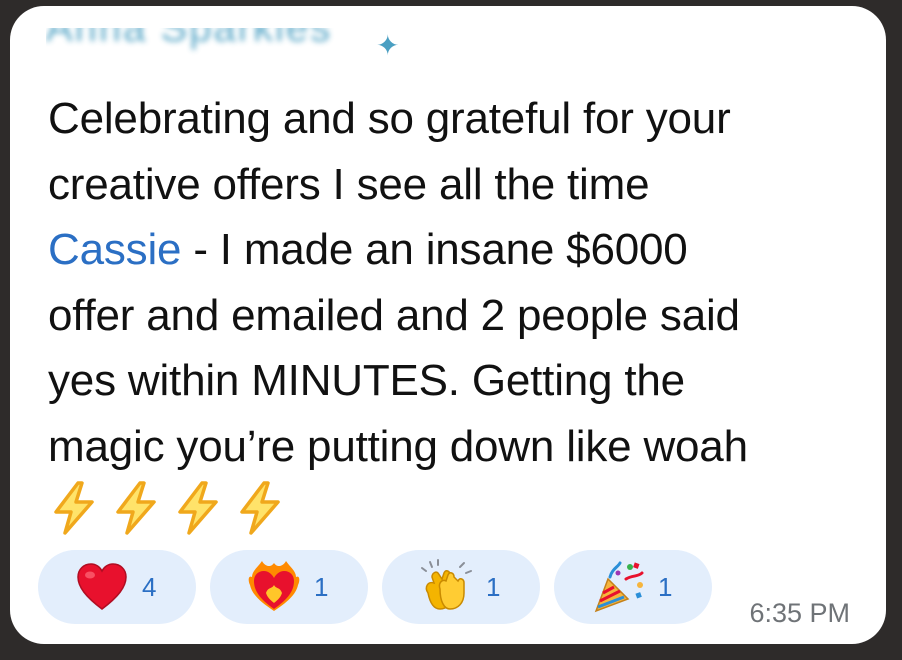  What do you see at coordinates (375, 587) in the screenshot?
I see `reactions-bar: 4 1 1 1` at bounding box center [375, 587].